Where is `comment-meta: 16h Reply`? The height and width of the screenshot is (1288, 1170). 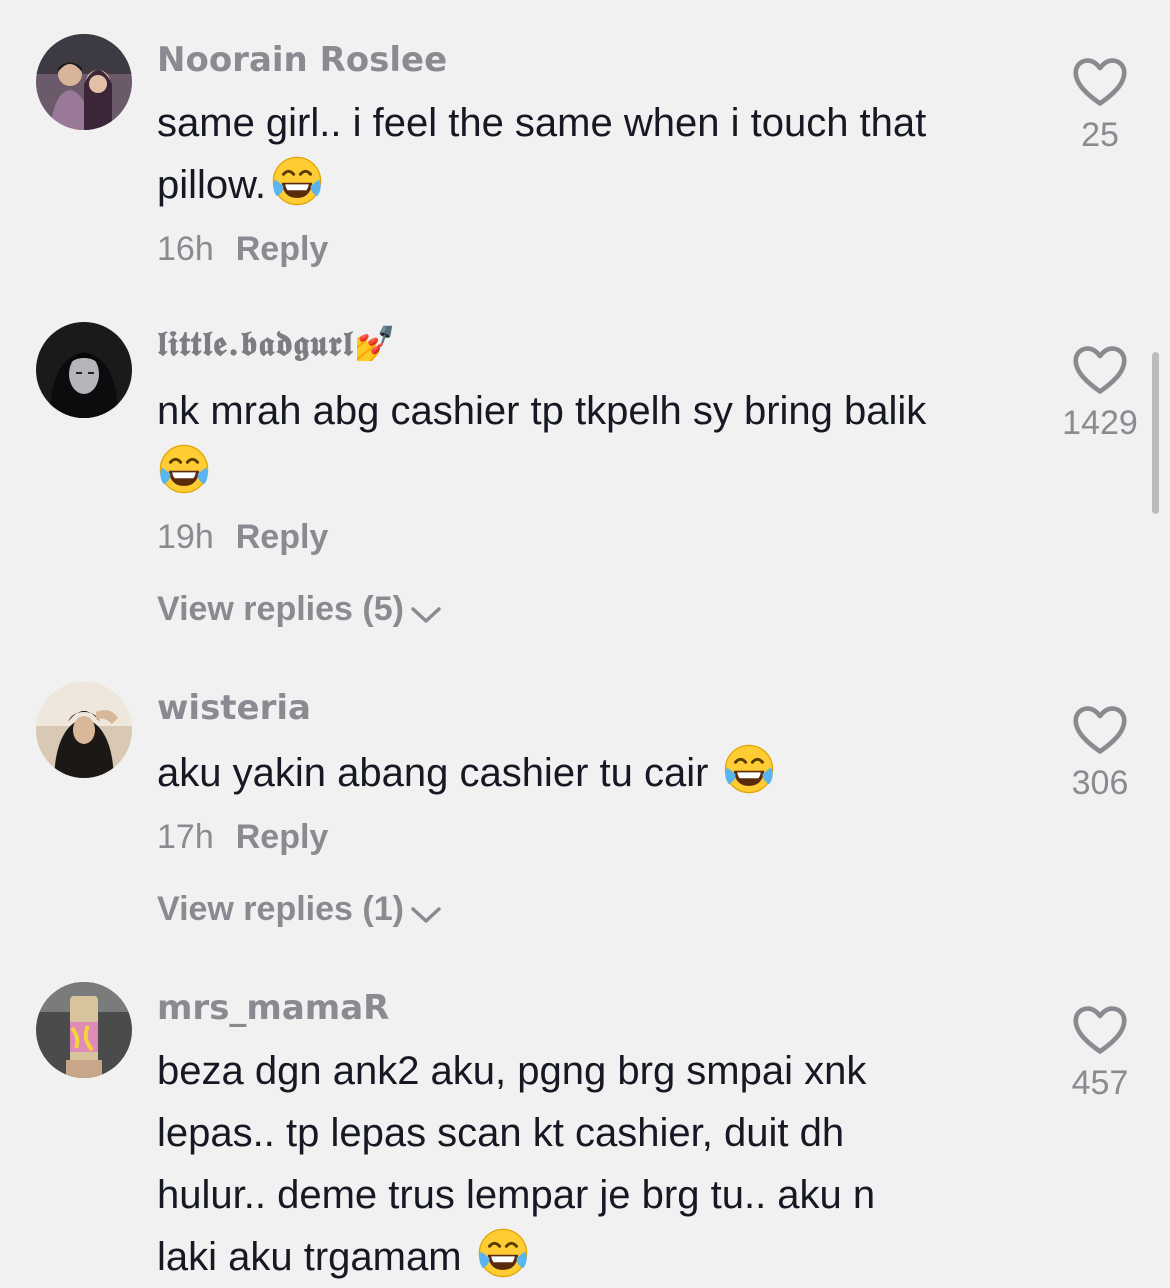
comment-meta: 16h Reply is located at coordinates (242, 249).